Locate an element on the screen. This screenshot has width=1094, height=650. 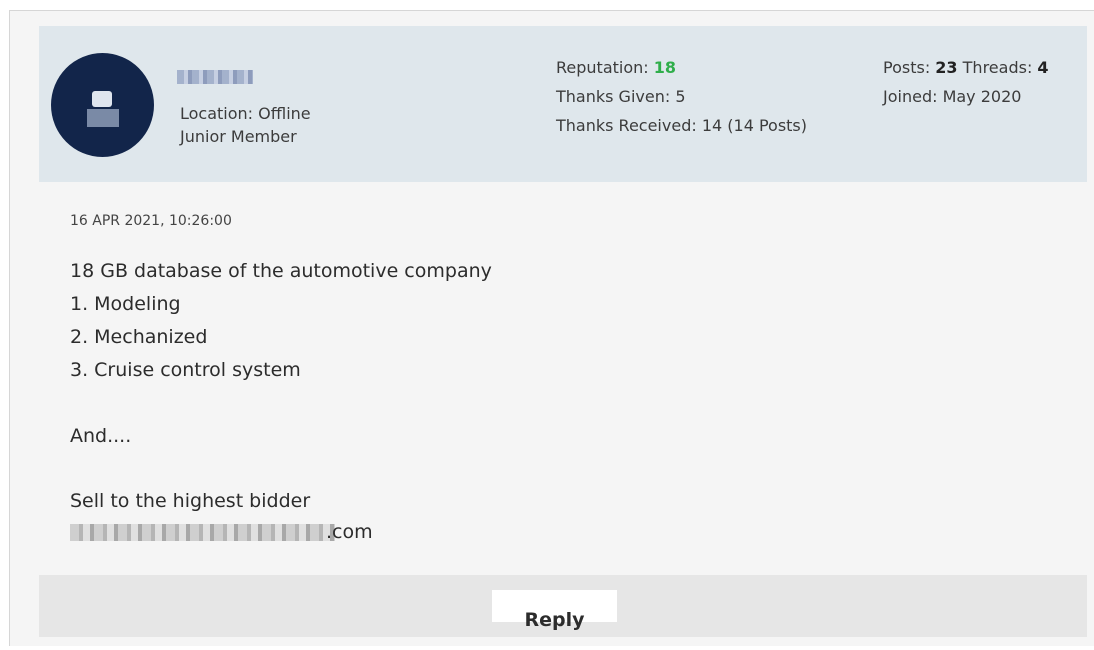
email-redacted is located at coordinates (202, 532).